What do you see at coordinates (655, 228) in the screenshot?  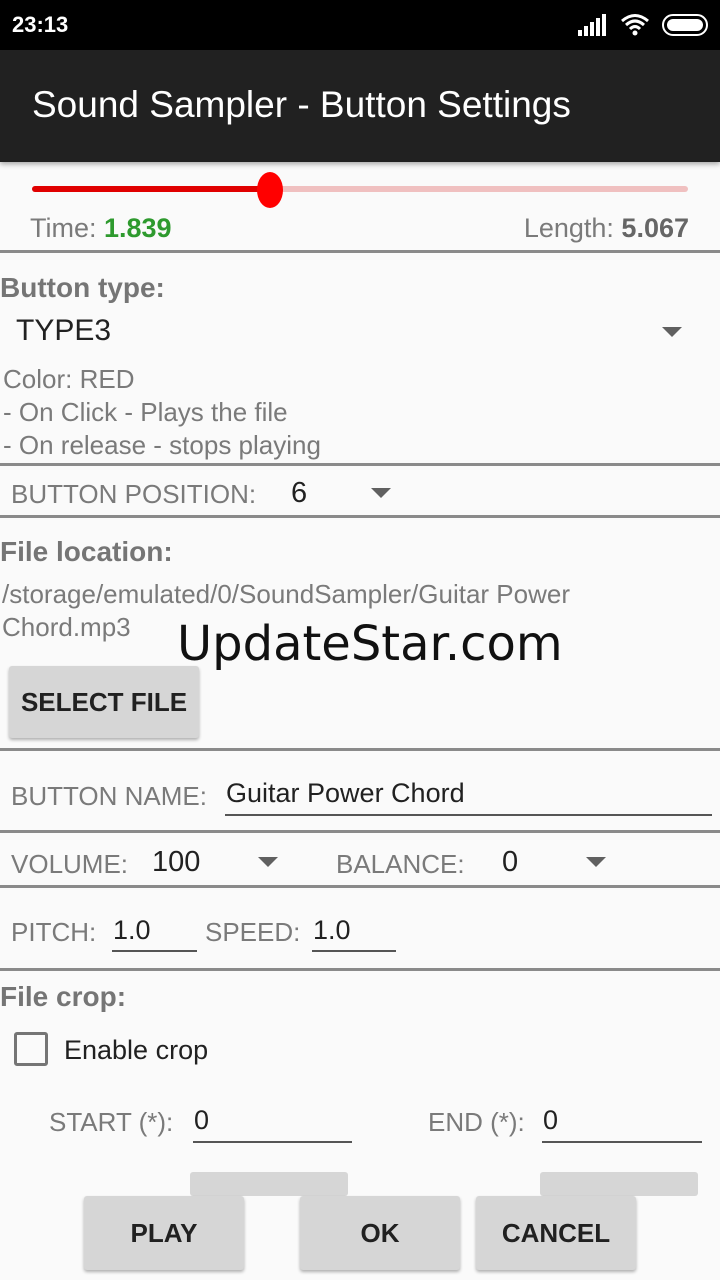 I see `length-value: 5.067` at bounding box center [655, 228].